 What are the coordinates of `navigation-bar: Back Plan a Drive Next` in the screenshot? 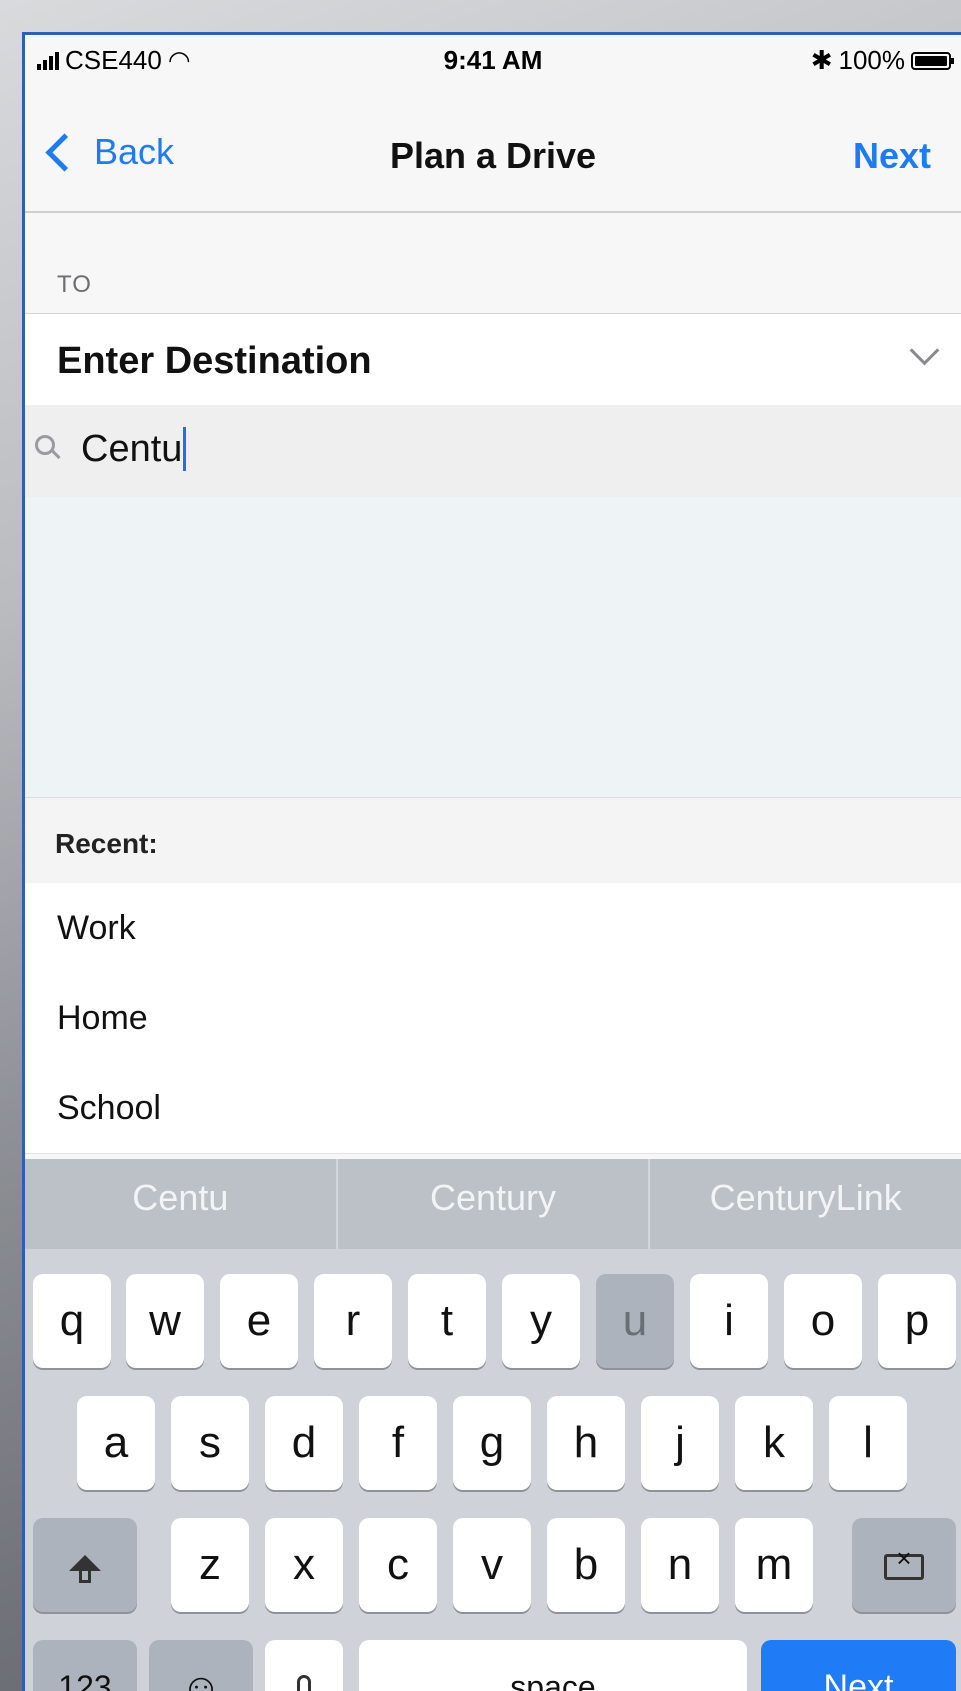 It's located at (493, 154).